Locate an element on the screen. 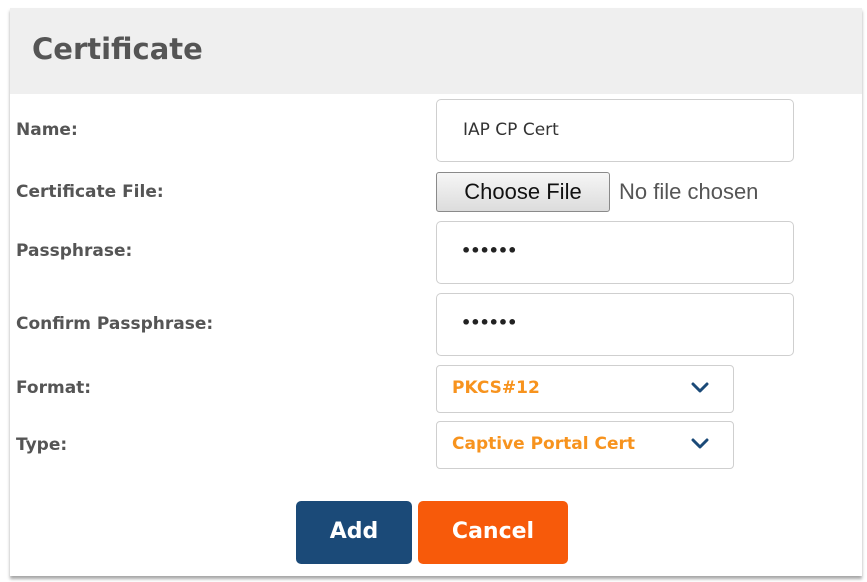 This screenshot has height=582, width=867. certificate-file-label: Certificate File: is located at coordinates (90, 192).